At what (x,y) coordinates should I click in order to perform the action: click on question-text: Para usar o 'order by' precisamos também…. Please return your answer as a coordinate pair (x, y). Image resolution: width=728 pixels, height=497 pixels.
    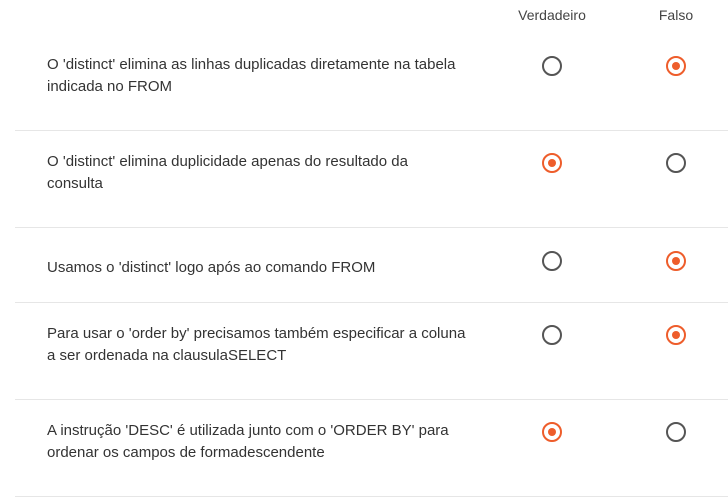
    Looking at the image, I should click on (256, 344).